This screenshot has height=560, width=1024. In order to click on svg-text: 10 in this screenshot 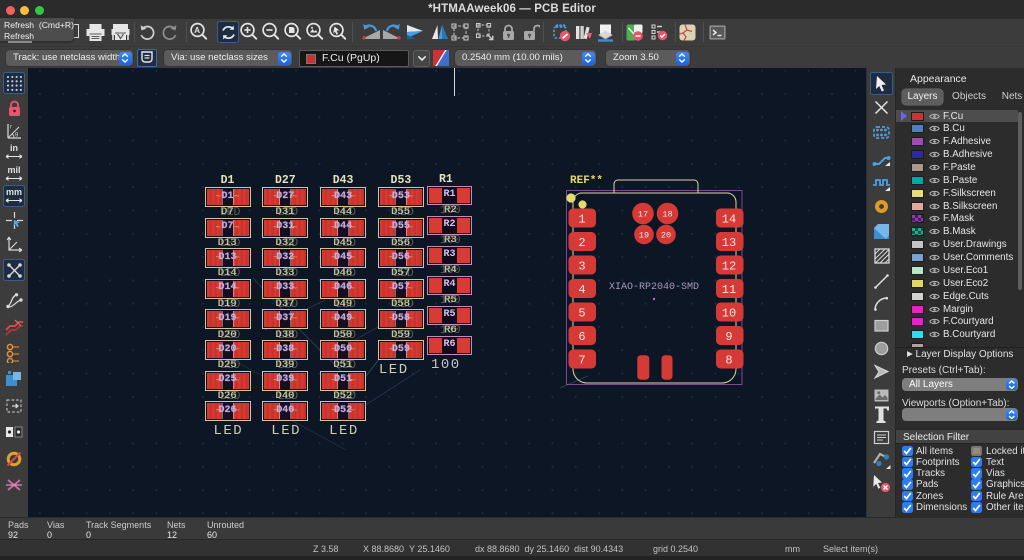, I will do `click(729, 314)`.